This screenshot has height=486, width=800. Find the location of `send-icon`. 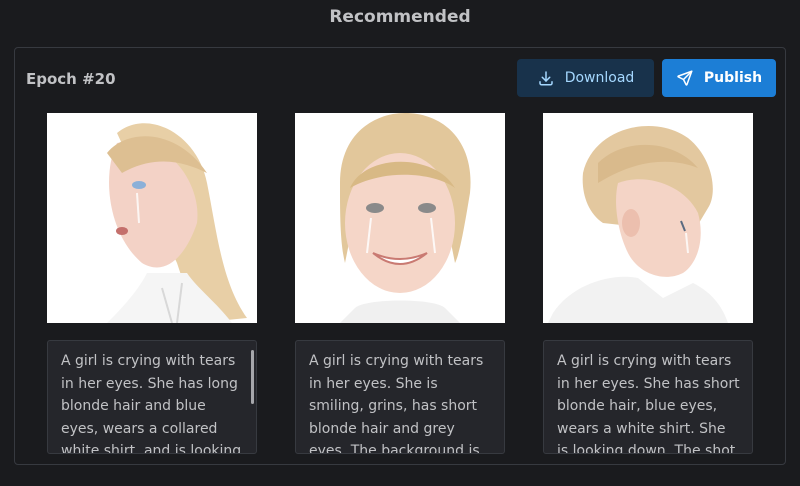

send-icon is located at coordinates (685, 78).